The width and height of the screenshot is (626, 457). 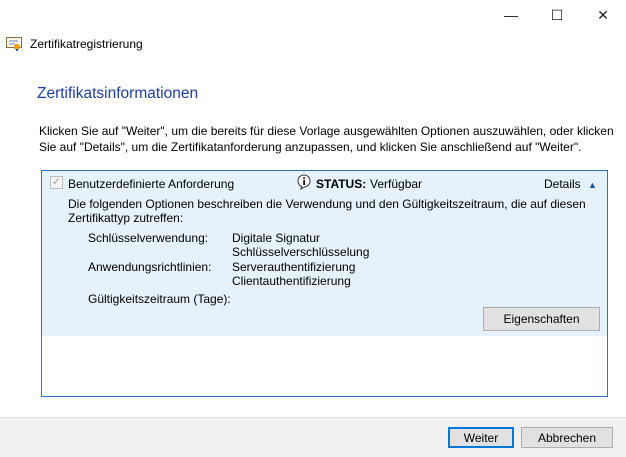 What do you see at coordinates (14, 44) in the screenshot?
I see `certificate-icon` at bounding box center [14, 44].